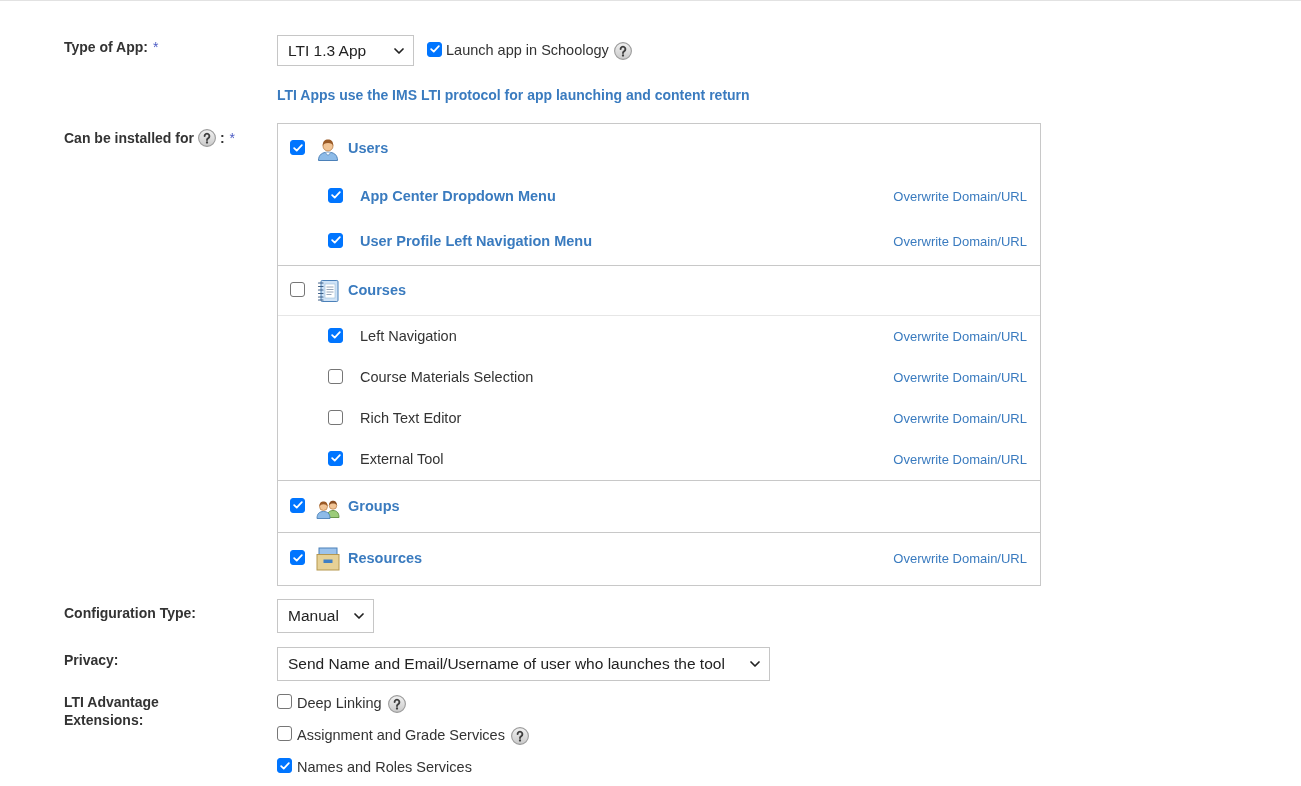  Describe the element at coordinates (328, 559) in the screenshot. I see `storage-box-icon` at that location.